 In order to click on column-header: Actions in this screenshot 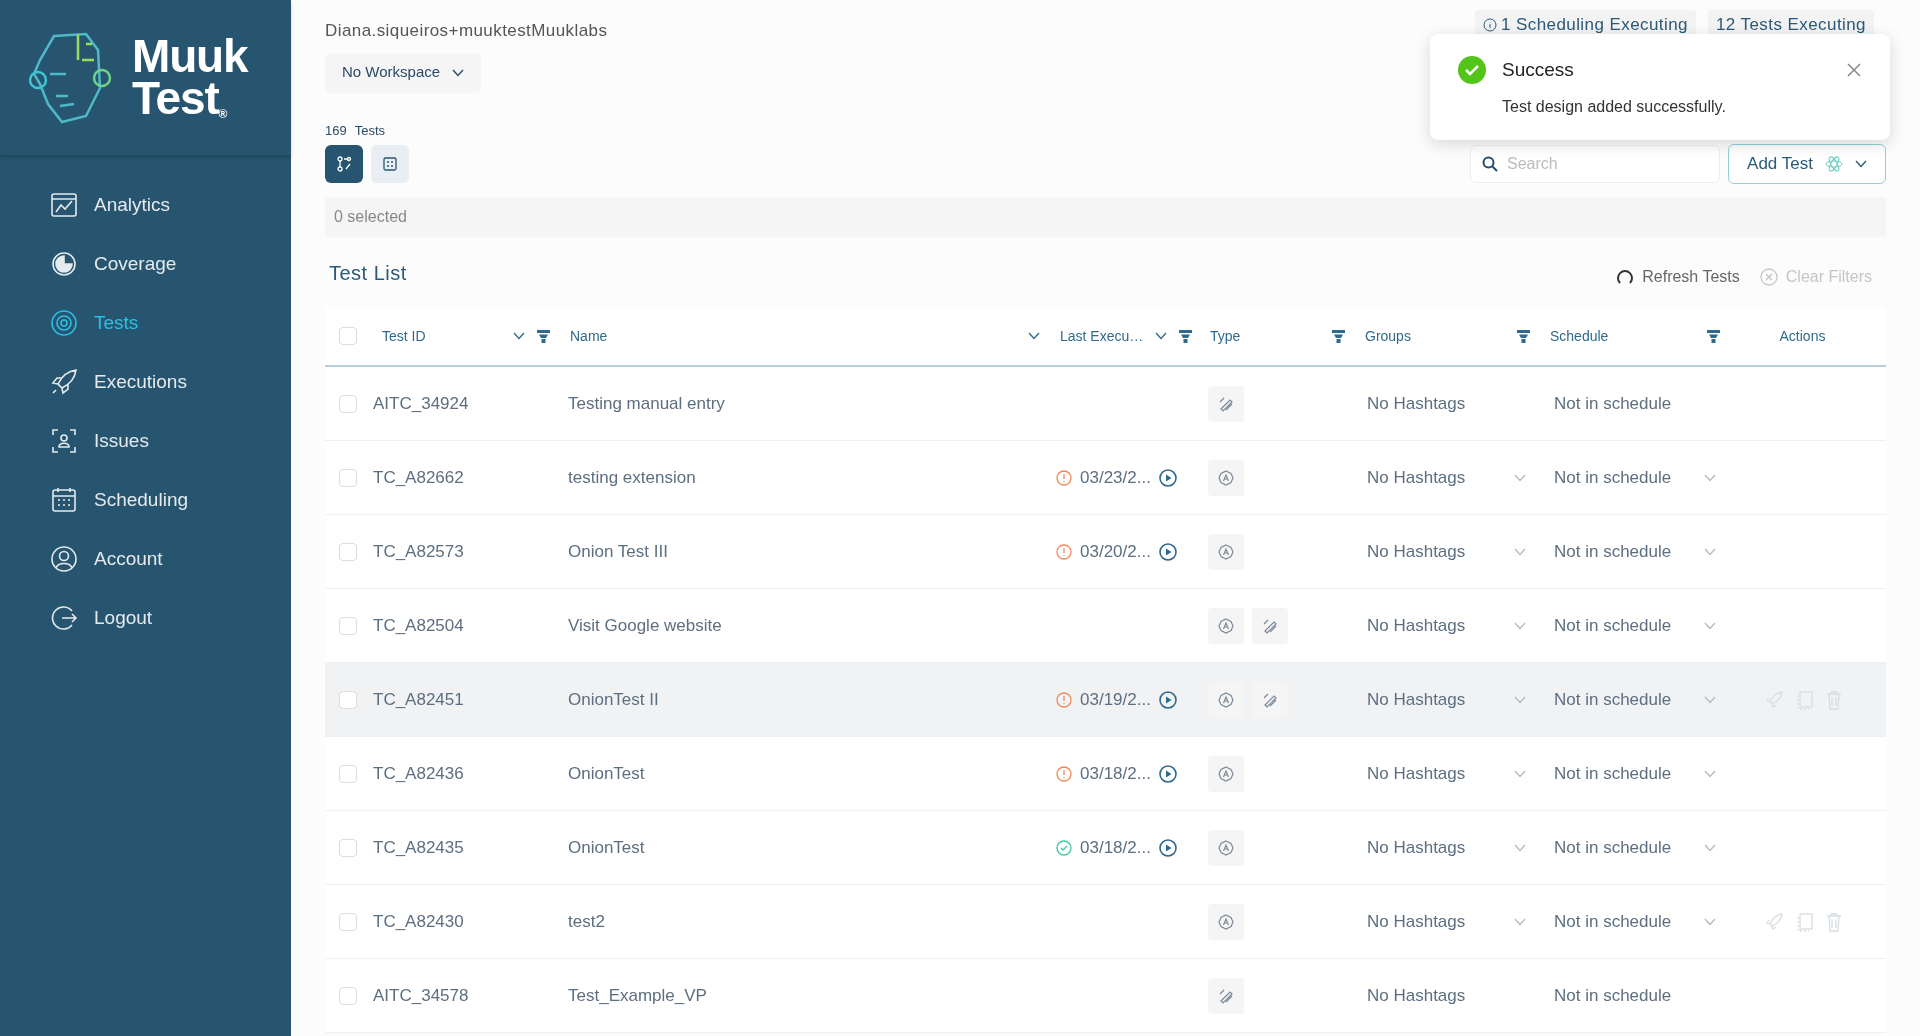, I will do `click(1802, 336)`.